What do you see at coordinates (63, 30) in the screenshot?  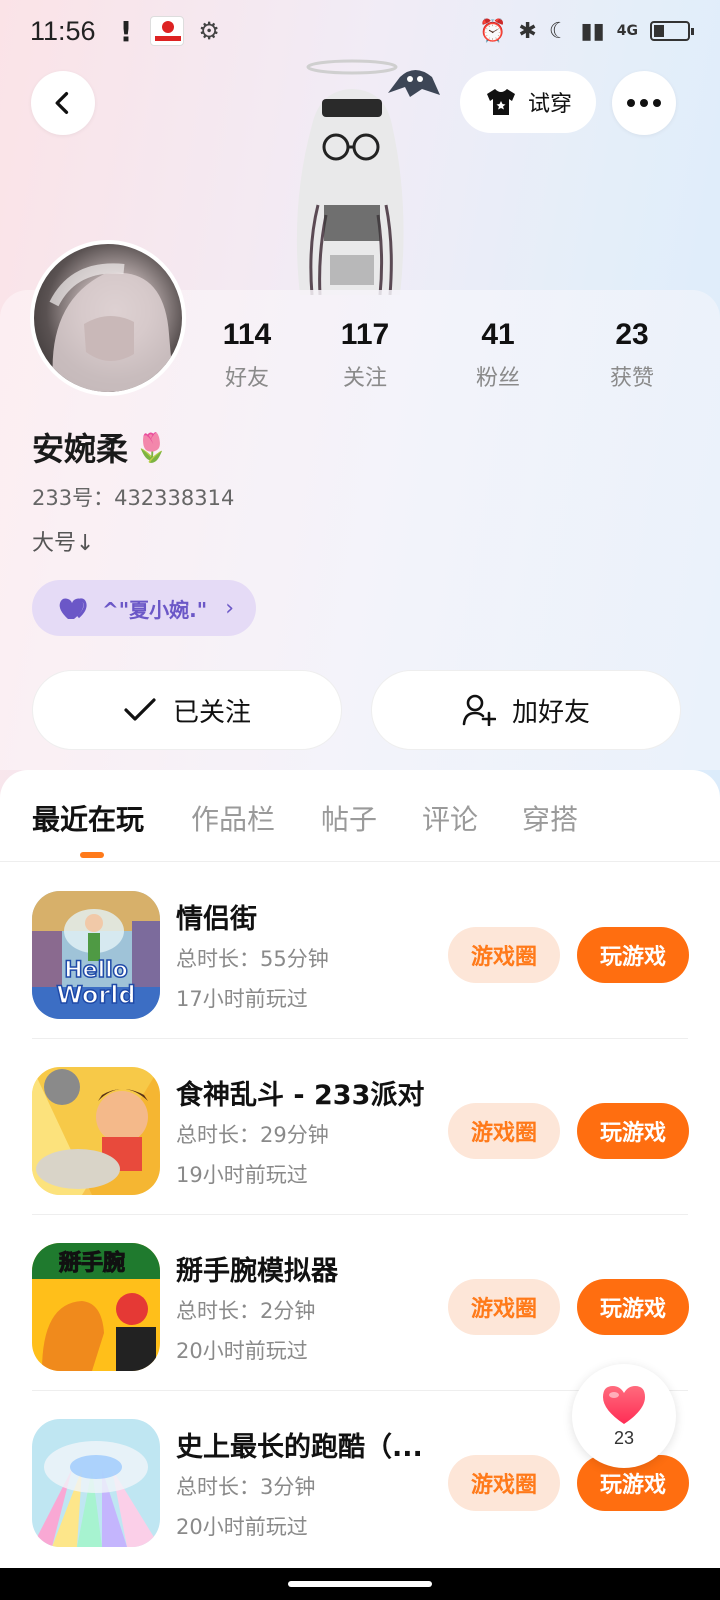 I see `status-time: 11:56` at bounding box center [63, 30].